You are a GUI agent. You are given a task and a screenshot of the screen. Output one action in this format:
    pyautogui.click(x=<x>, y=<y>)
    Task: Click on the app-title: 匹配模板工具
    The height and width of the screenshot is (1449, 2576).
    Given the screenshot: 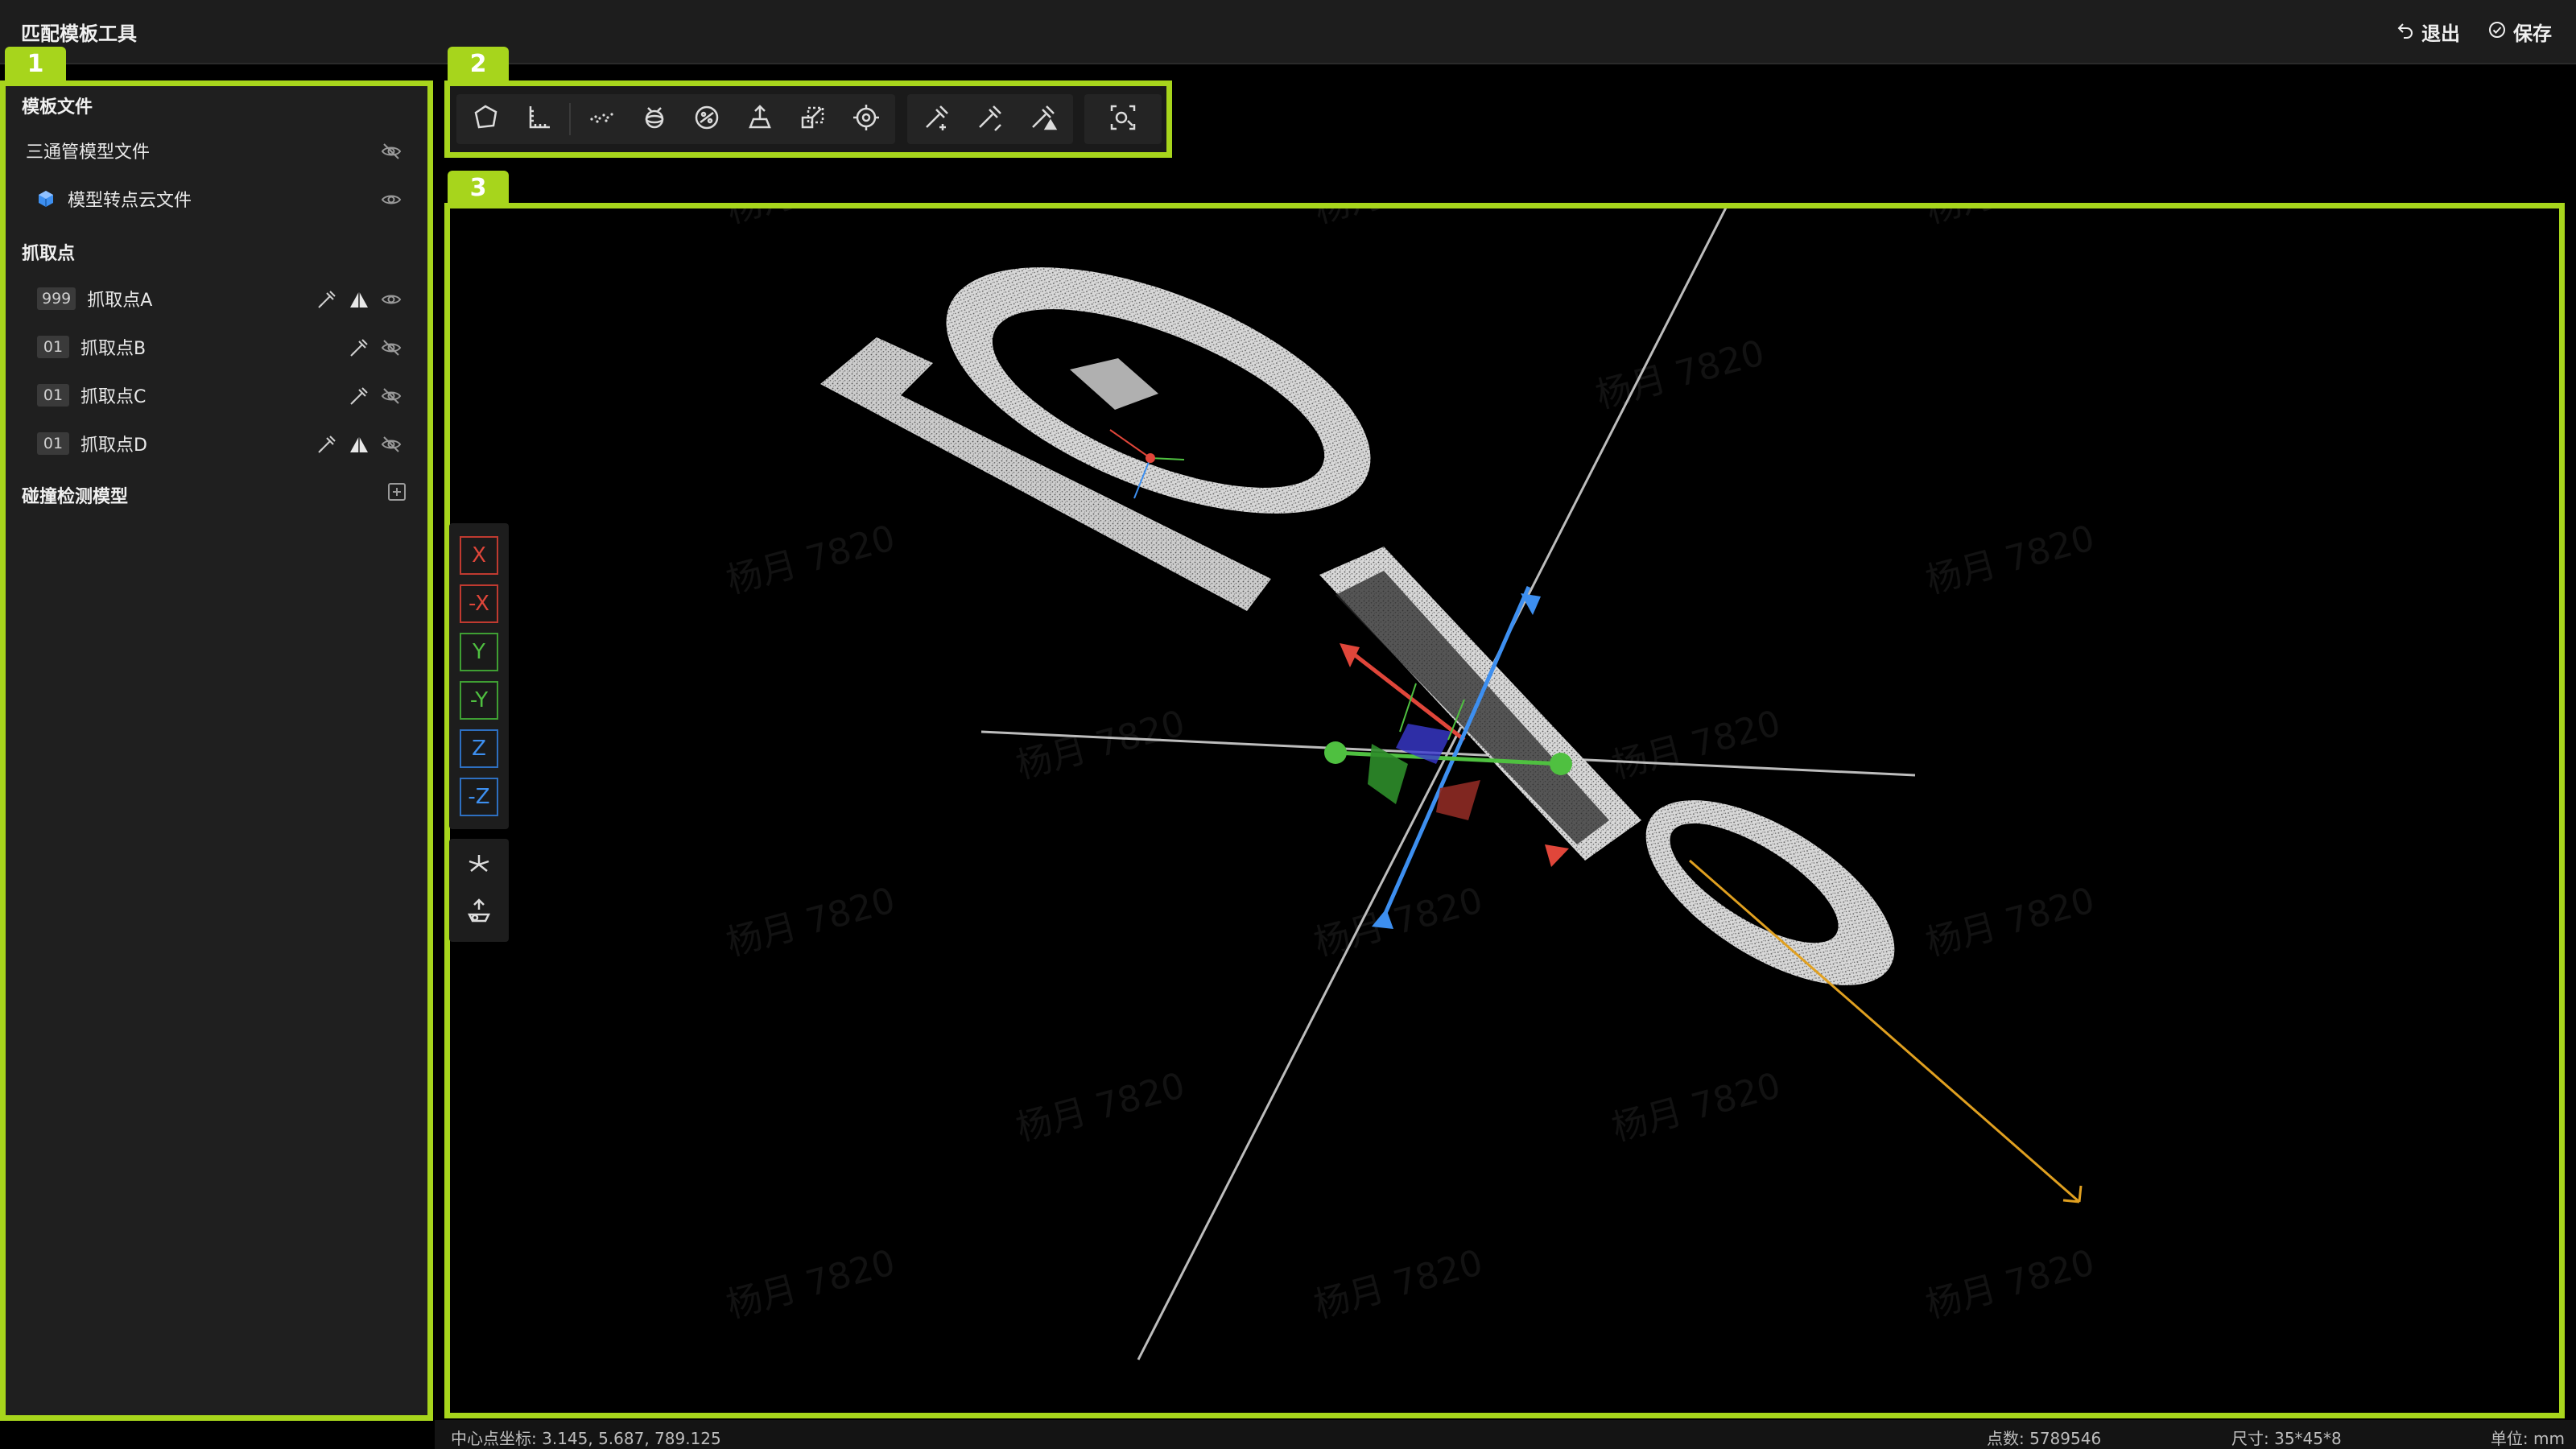 What is the action you would take?
    pyautogui.click(x=79, y=34)
    